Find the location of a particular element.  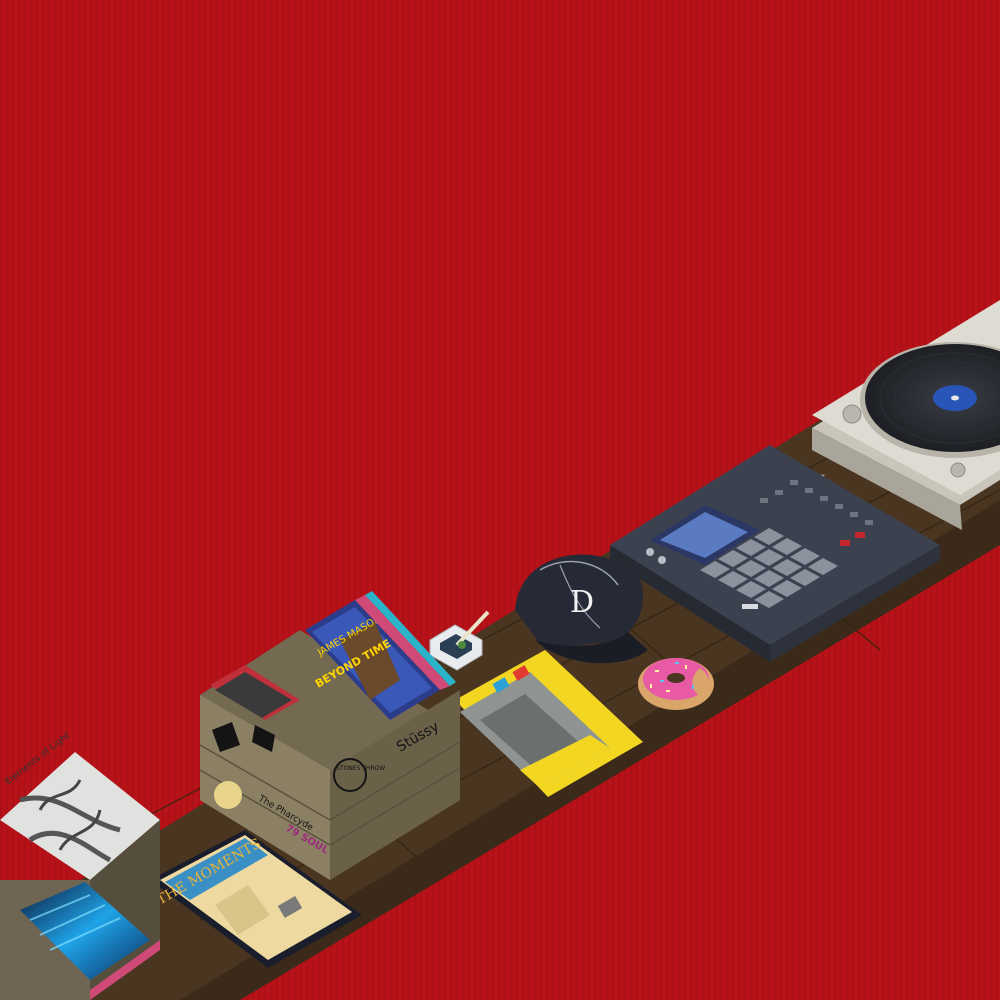

speed-knob-icon is located at coordinates (852, 414).